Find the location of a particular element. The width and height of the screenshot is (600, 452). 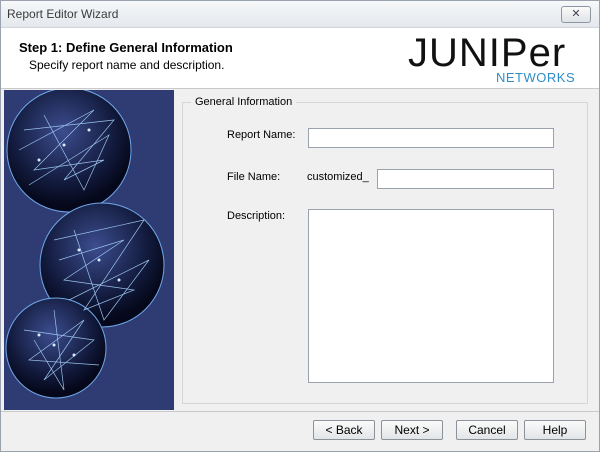

close-icon: ✕ is located at coordinates (576, 14).